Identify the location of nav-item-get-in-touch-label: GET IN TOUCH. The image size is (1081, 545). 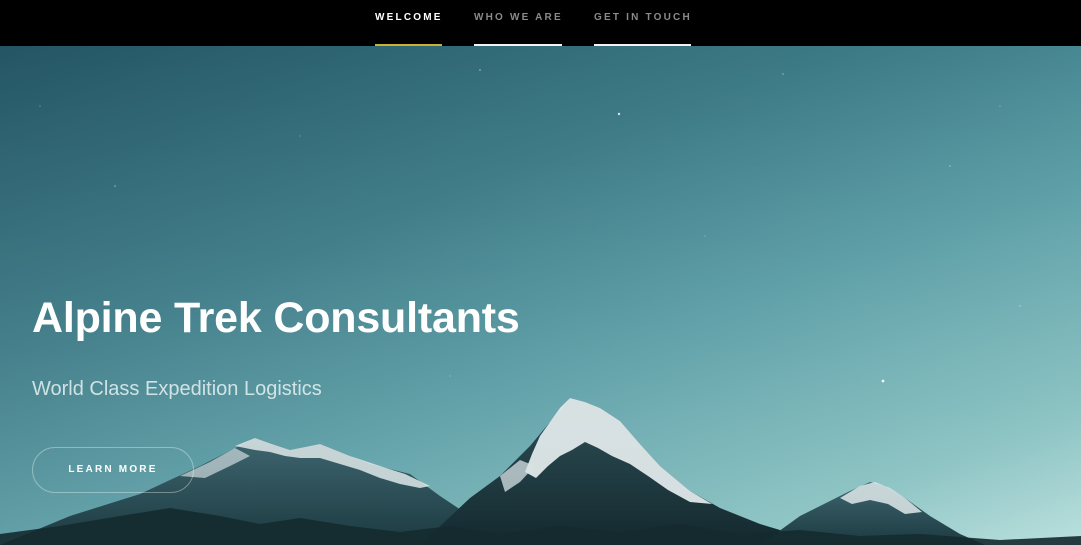
(643, 17).